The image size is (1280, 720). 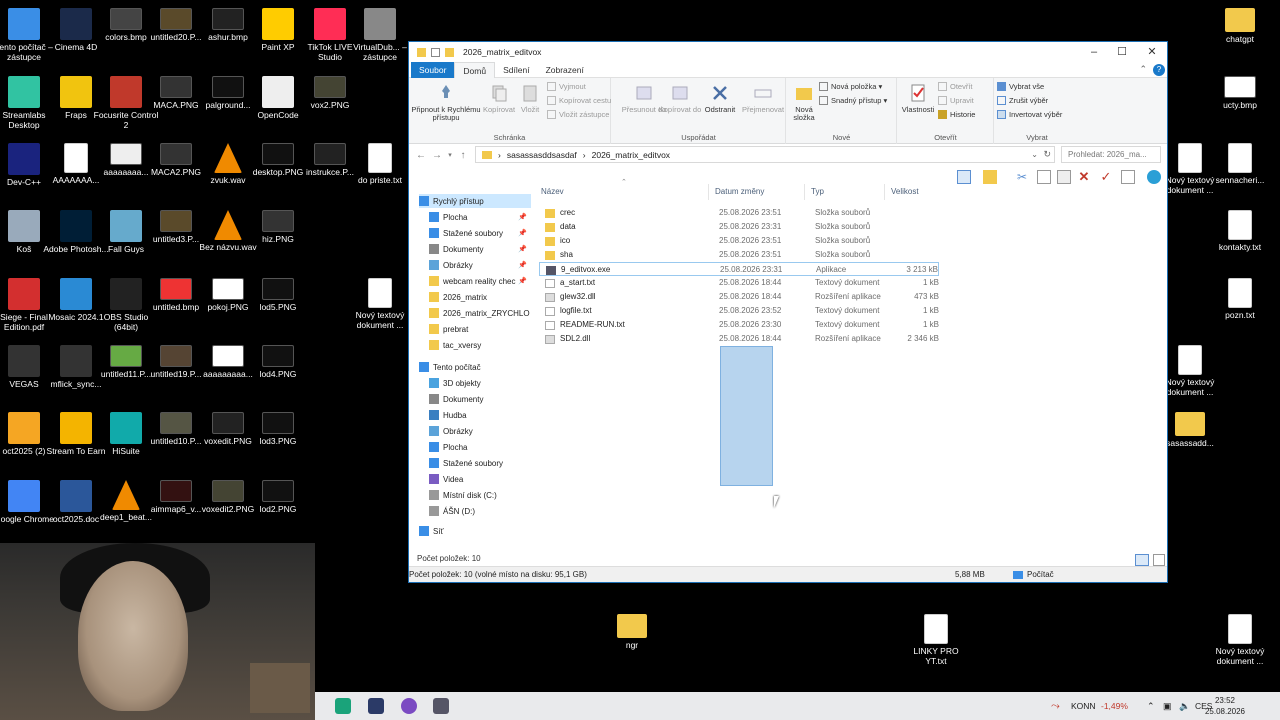 I want to click on new-item-button: Nová položka ▾, so click(x=850, y=86).